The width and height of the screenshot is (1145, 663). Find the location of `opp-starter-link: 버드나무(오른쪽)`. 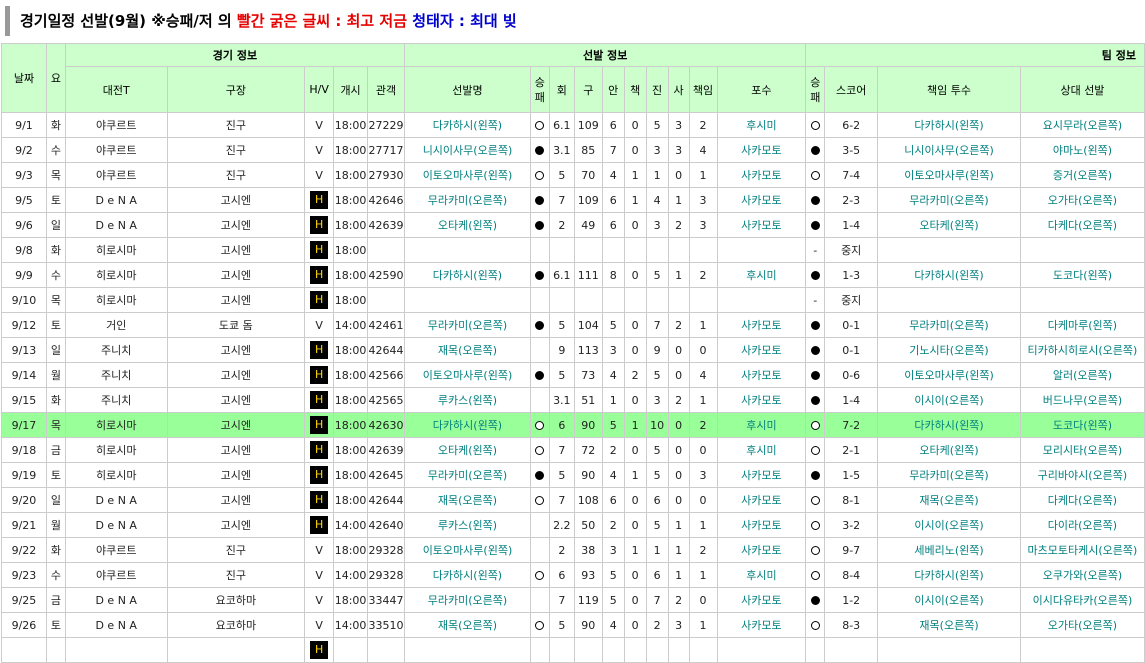

opp-starter-link: 버드나무(오른쪽) is located at coordinates (1082, 400).